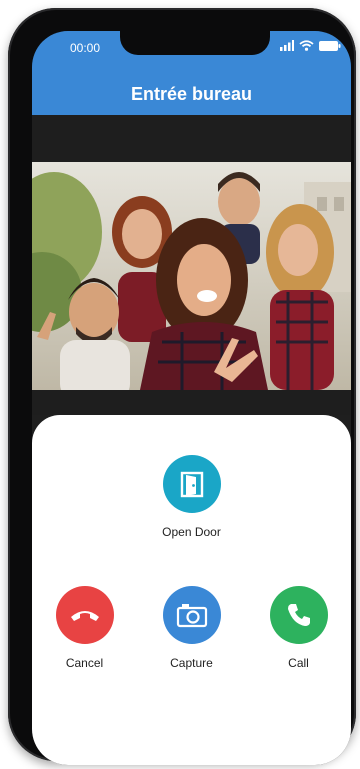  I want to click on battery-icon, so click(330, 45).